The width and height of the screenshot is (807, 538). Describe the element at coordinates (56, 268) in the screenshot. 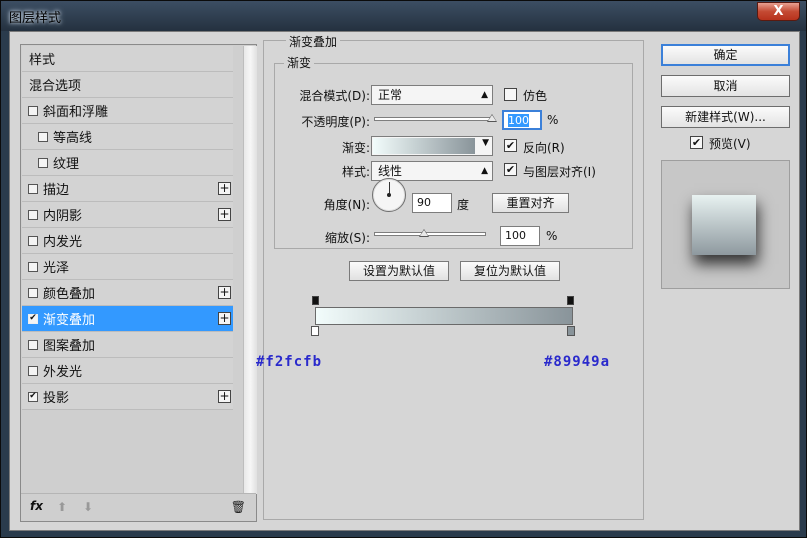

I see `style-item-label: 光泽` at that location.